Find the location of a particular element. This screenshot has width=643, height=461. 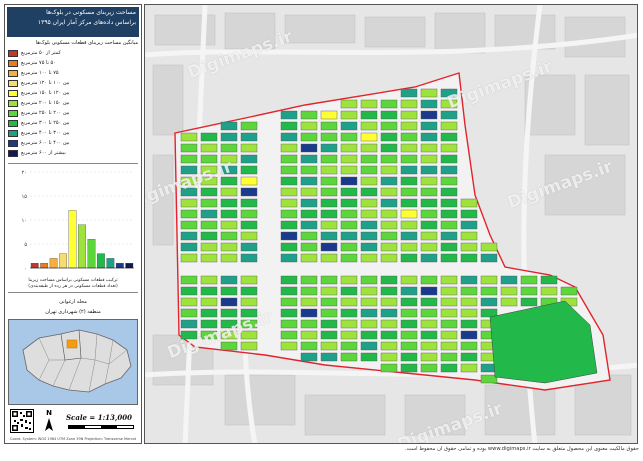

histogram-ytick-label: ۱۰ is located at coordinates (24, 221).